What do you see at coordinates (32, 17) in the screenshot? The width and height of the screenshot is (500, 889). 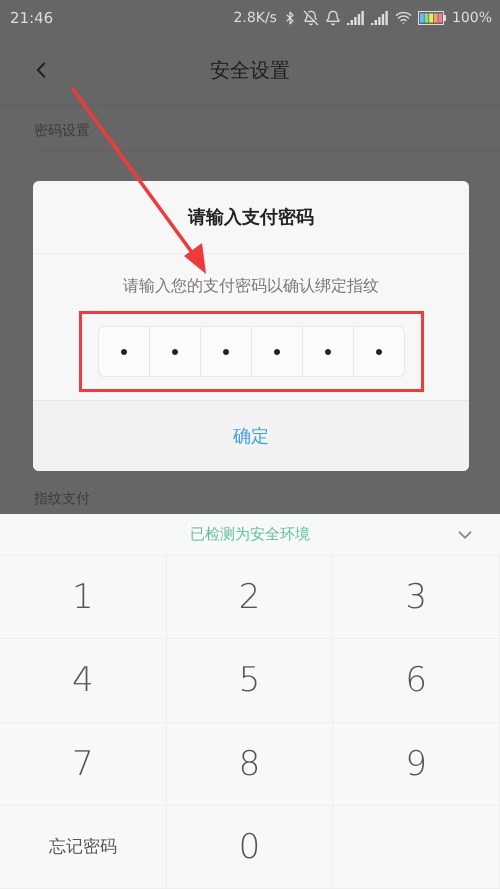 I see `clock-time: 21:46` at bounding box center [32, 17].